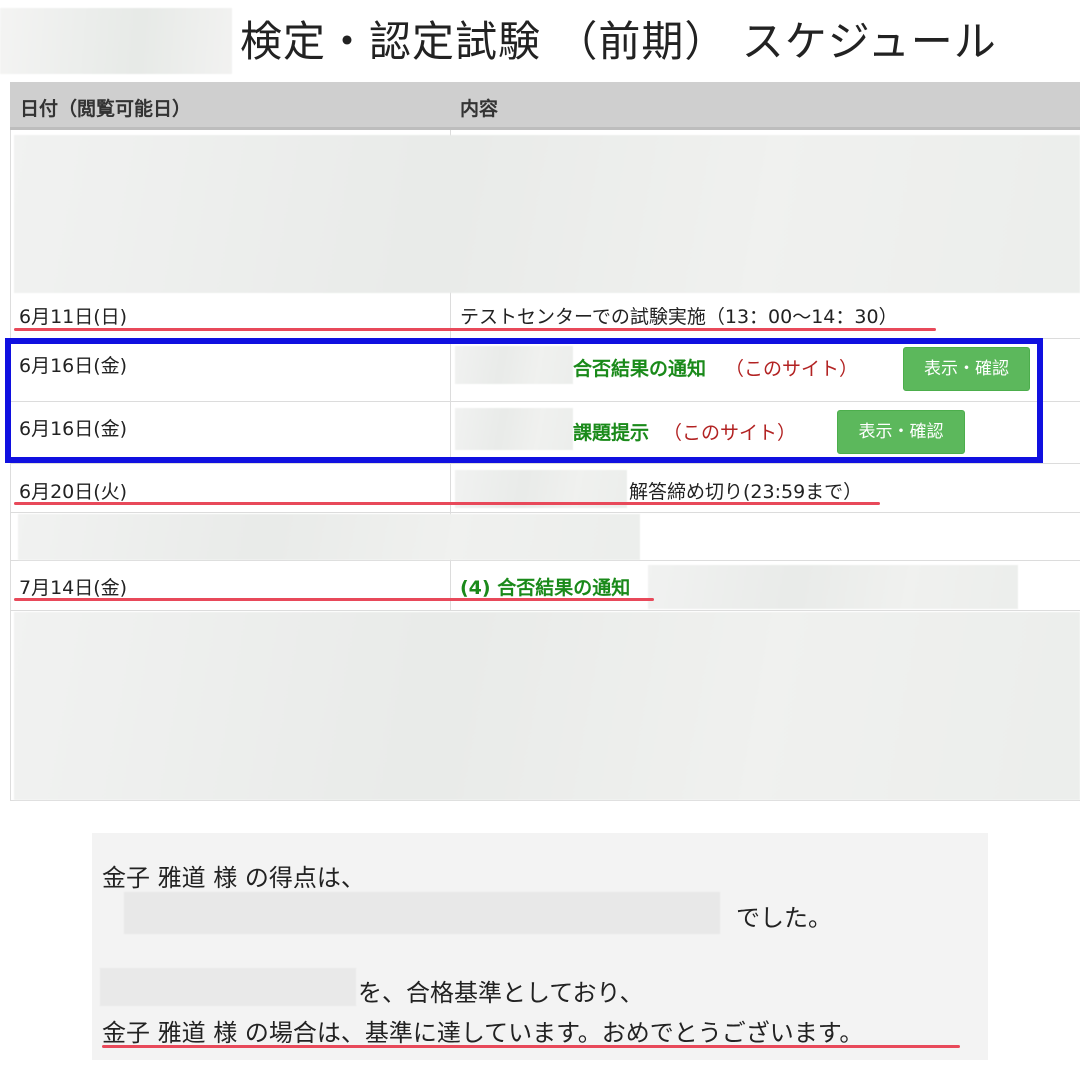 Image resolution: width=1080 pixels, height=1080 pixels. What do you see at coordinates (501, 993) in the screenshot?
I see `result-line3: を、合格基準としており、` at bounding box center [501, 993].